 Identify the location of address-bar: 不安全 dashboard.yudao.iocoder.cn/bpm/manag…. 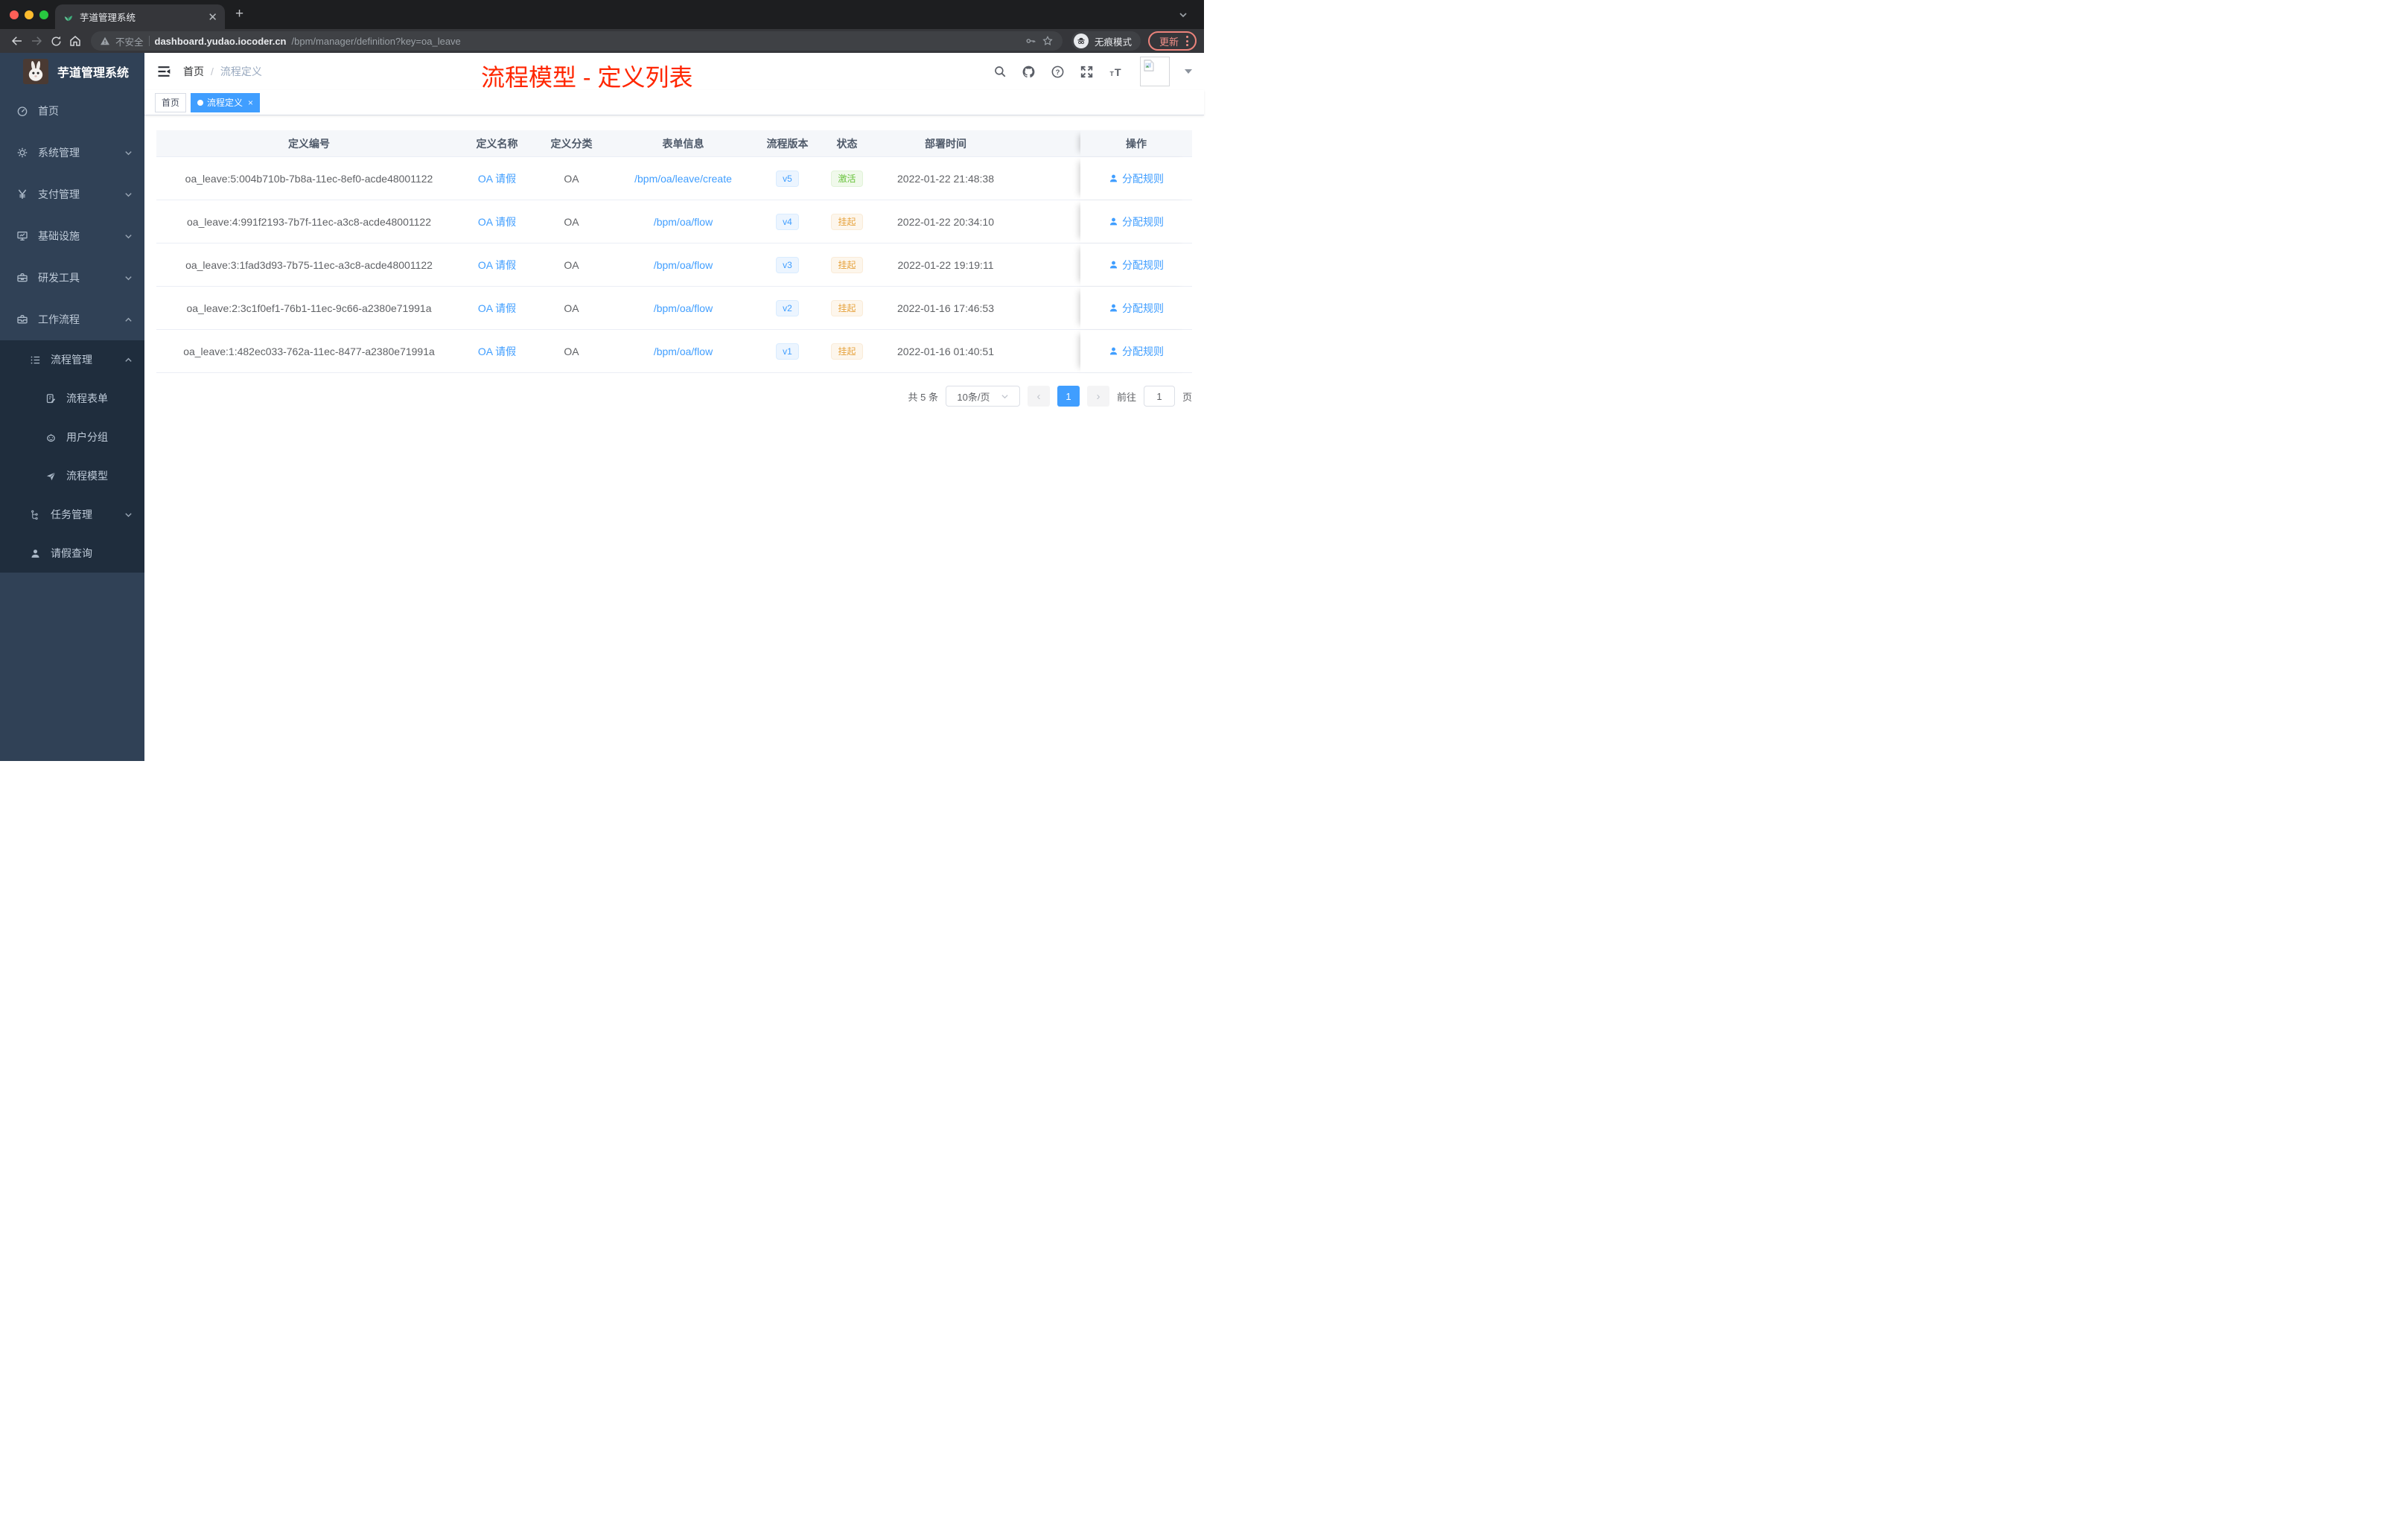
(577, 41).